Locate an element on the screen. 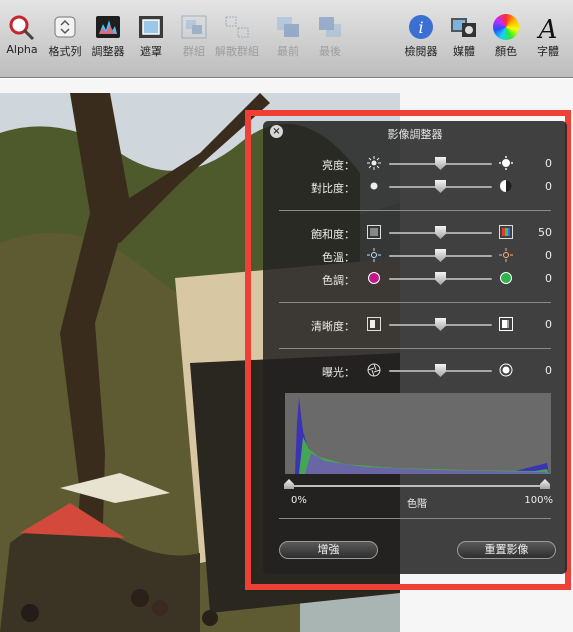  exposure-slider-thumb is located at coordinates (440, 370).